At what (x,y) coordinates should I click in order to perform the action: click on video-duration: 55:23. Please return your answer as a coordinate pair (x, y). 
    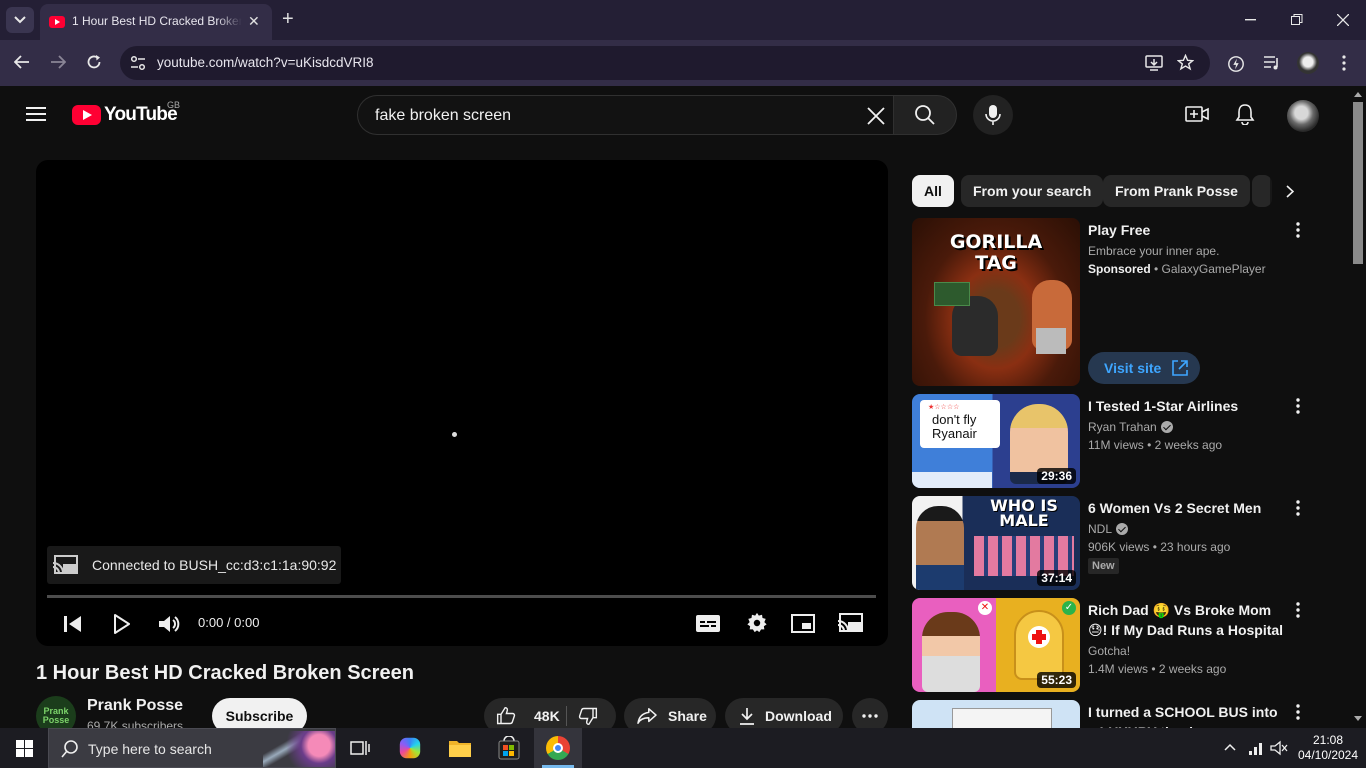
    Looking at the image, I should click on (1056, 680).